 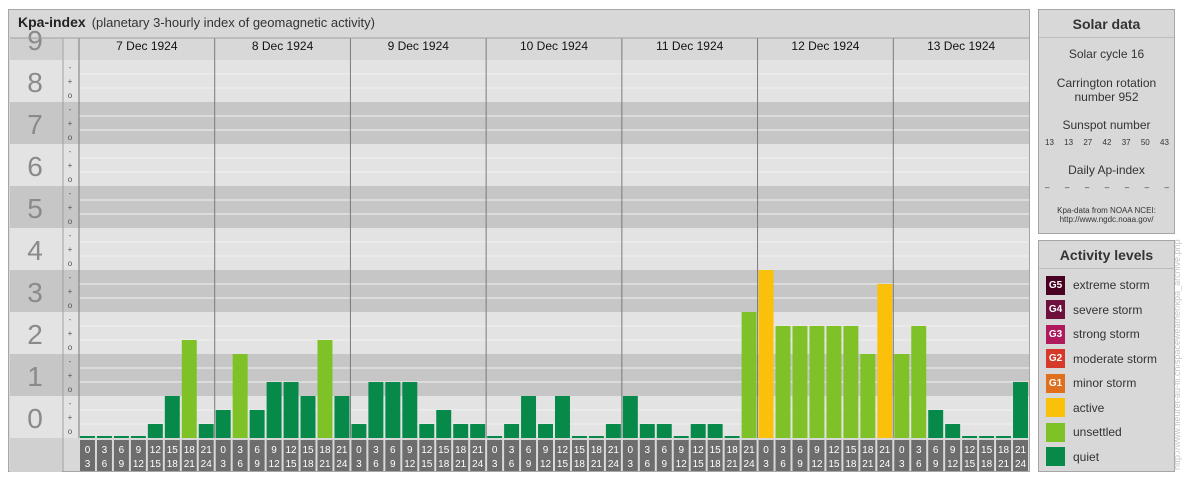 I want to click on sunspot-values: 13 13 27 42 37 50 43, so click(x=1107, y=142).